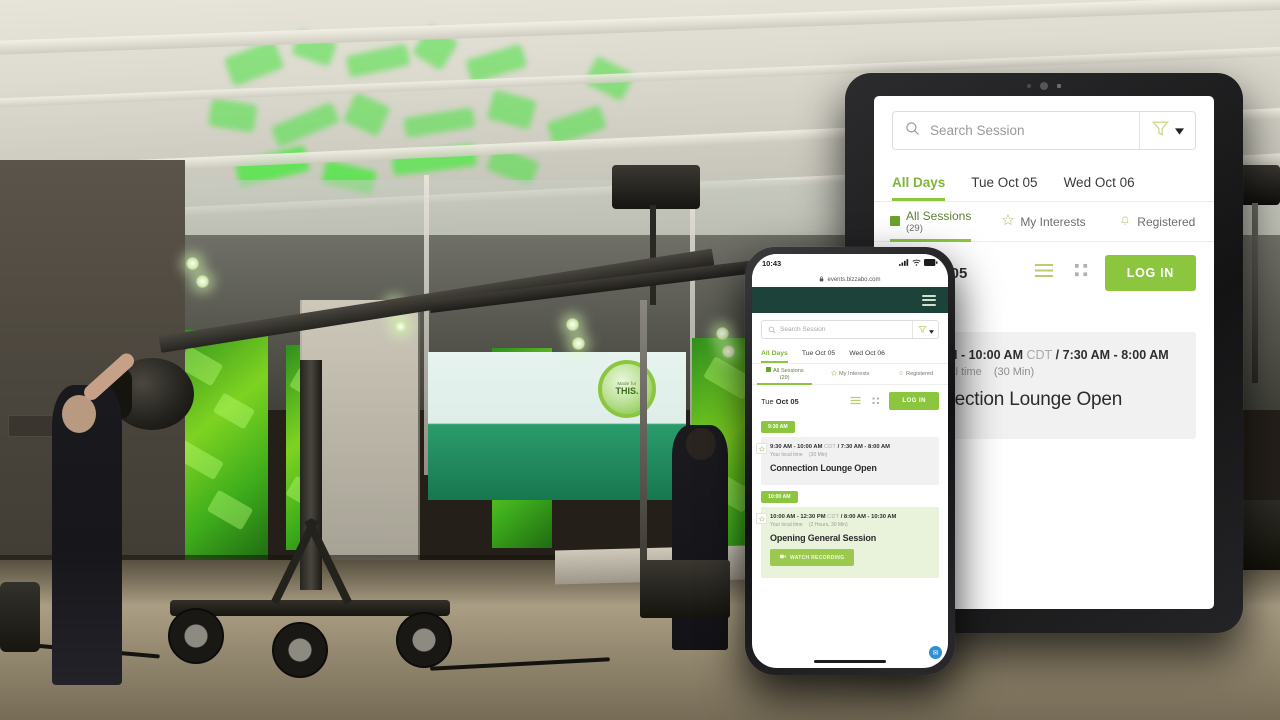 The width and height of the screenshot is (1280, 720). Describe the element at coordinates (685, 589) in the screenshot. I see `equipment-case` at that location.